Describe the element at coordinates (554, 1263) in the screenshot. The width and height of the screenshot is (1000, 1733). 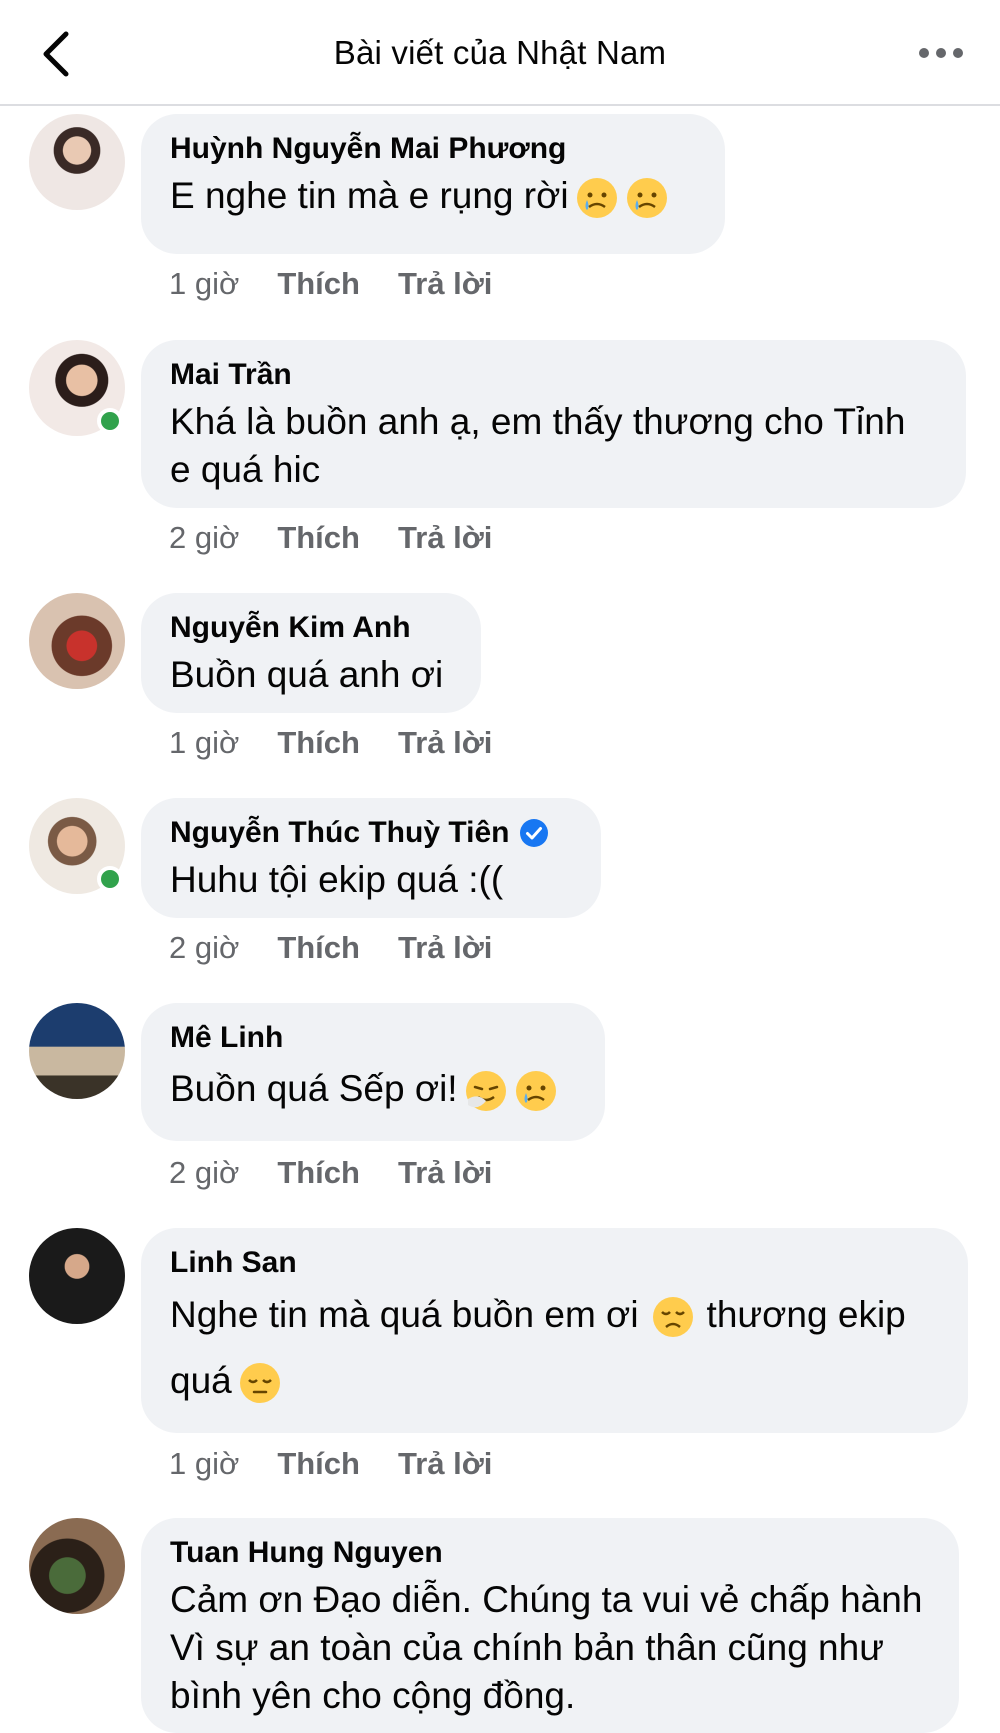
I see `comment-author: Linh San` at that location.